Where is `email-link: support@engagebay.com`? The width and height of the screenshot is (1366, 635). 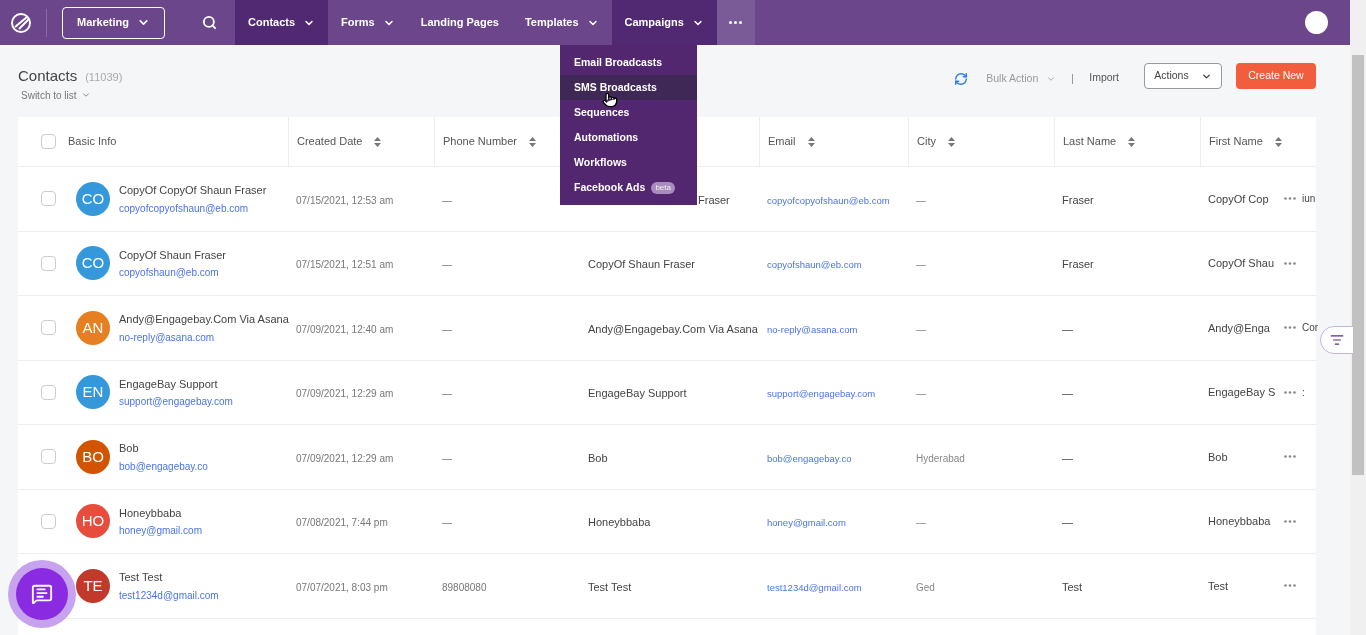 email-link: support@engagebay.com is located at coordinates (821, 394).